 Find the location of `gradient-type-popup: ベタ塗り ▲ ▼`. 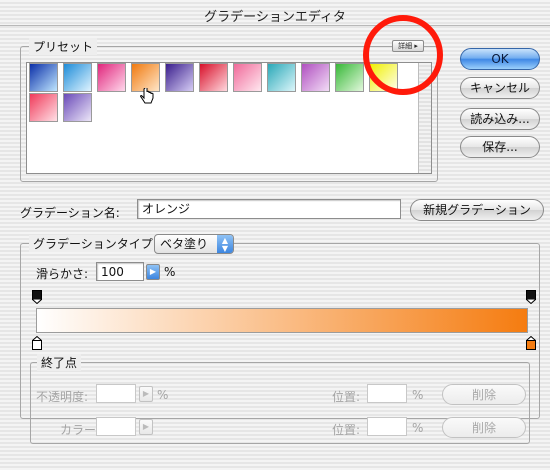

gradient-type-popup: ベタ塗り ▲ ▼ is located at coordinates (194, 244).